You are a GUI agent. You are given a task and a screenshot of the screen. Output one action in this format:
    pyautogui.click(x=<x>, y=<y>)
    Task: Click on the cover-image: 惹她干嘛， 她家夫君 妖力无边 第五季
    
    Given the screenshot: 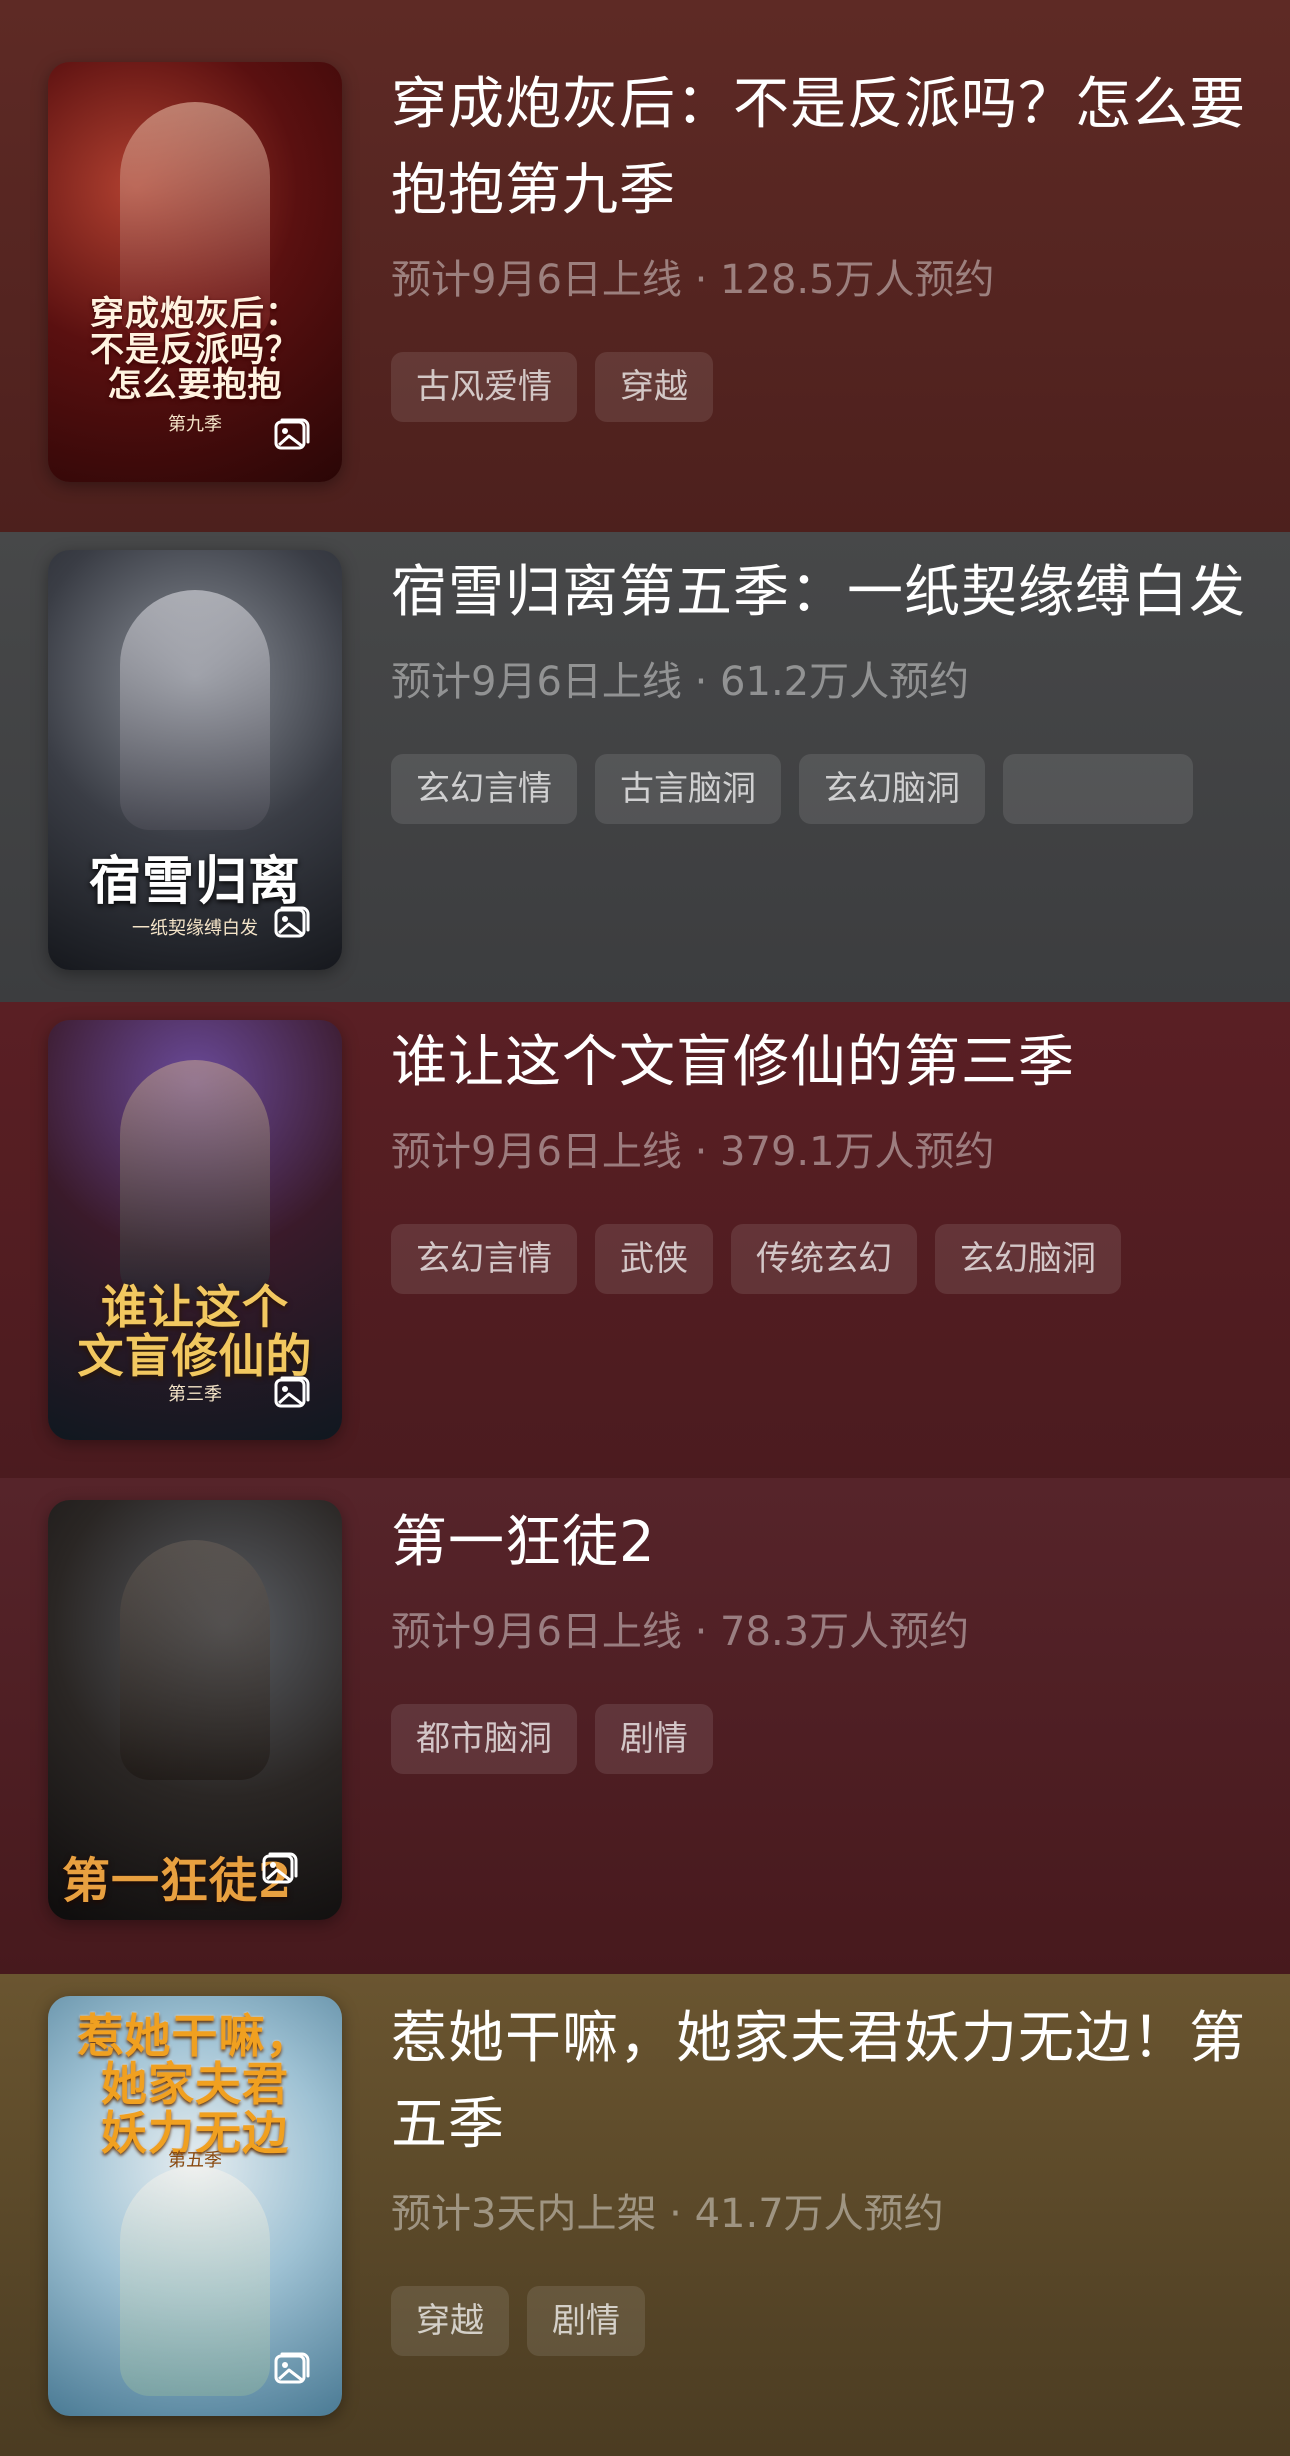 What is the action you would take?
    pyautogui.click(x=195, y=2206)
    